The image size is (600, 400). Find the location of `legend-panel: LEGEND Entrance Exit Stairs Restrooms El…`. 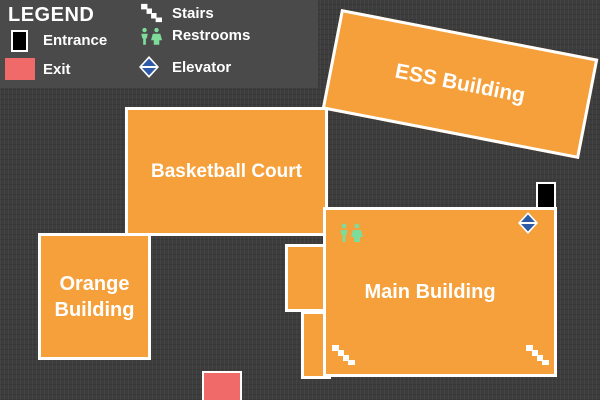

legend-panel: LEGEND Entrance Exit Stairs Restrooms El… is located at coordinates (159, 44).